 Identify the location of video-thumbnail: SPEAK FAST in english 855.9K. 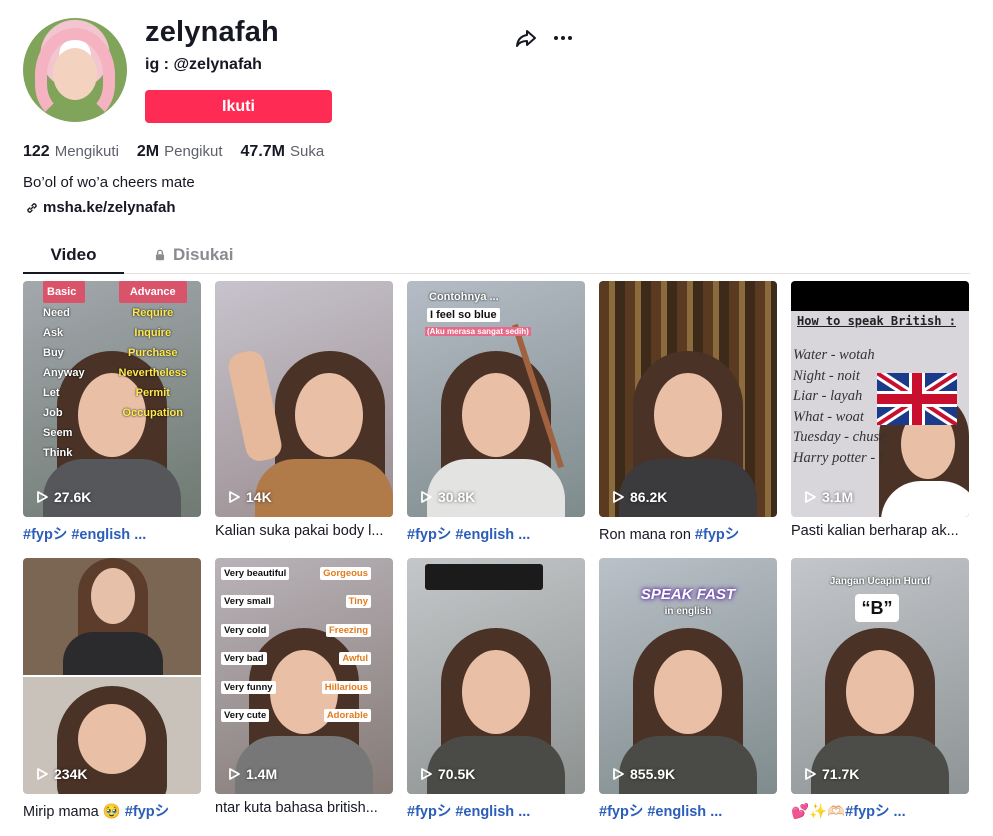
(688, 676).